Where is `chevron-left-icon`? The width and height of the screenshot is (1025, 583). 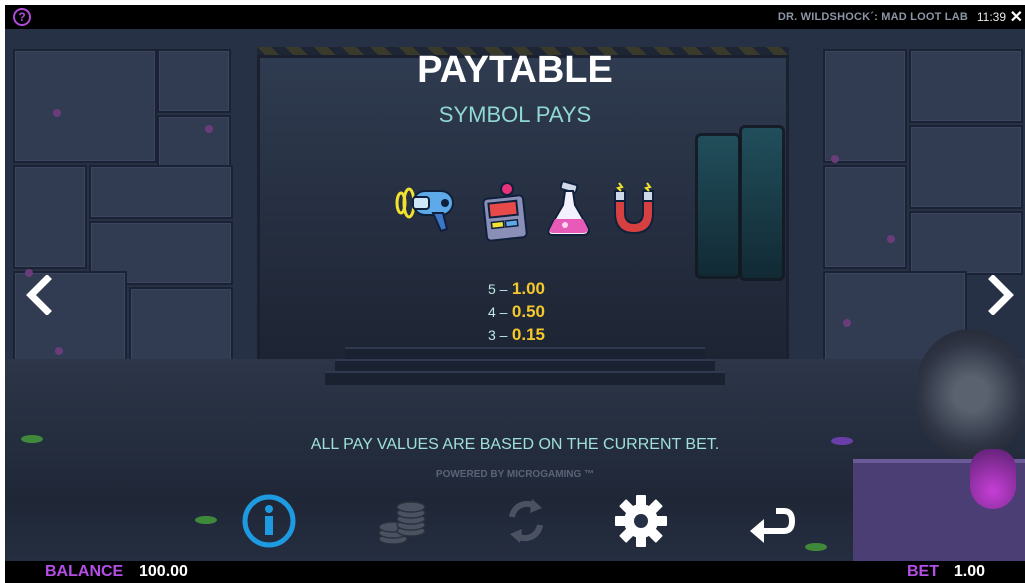
chevron-left-icon is located at coordinates (40, 295).